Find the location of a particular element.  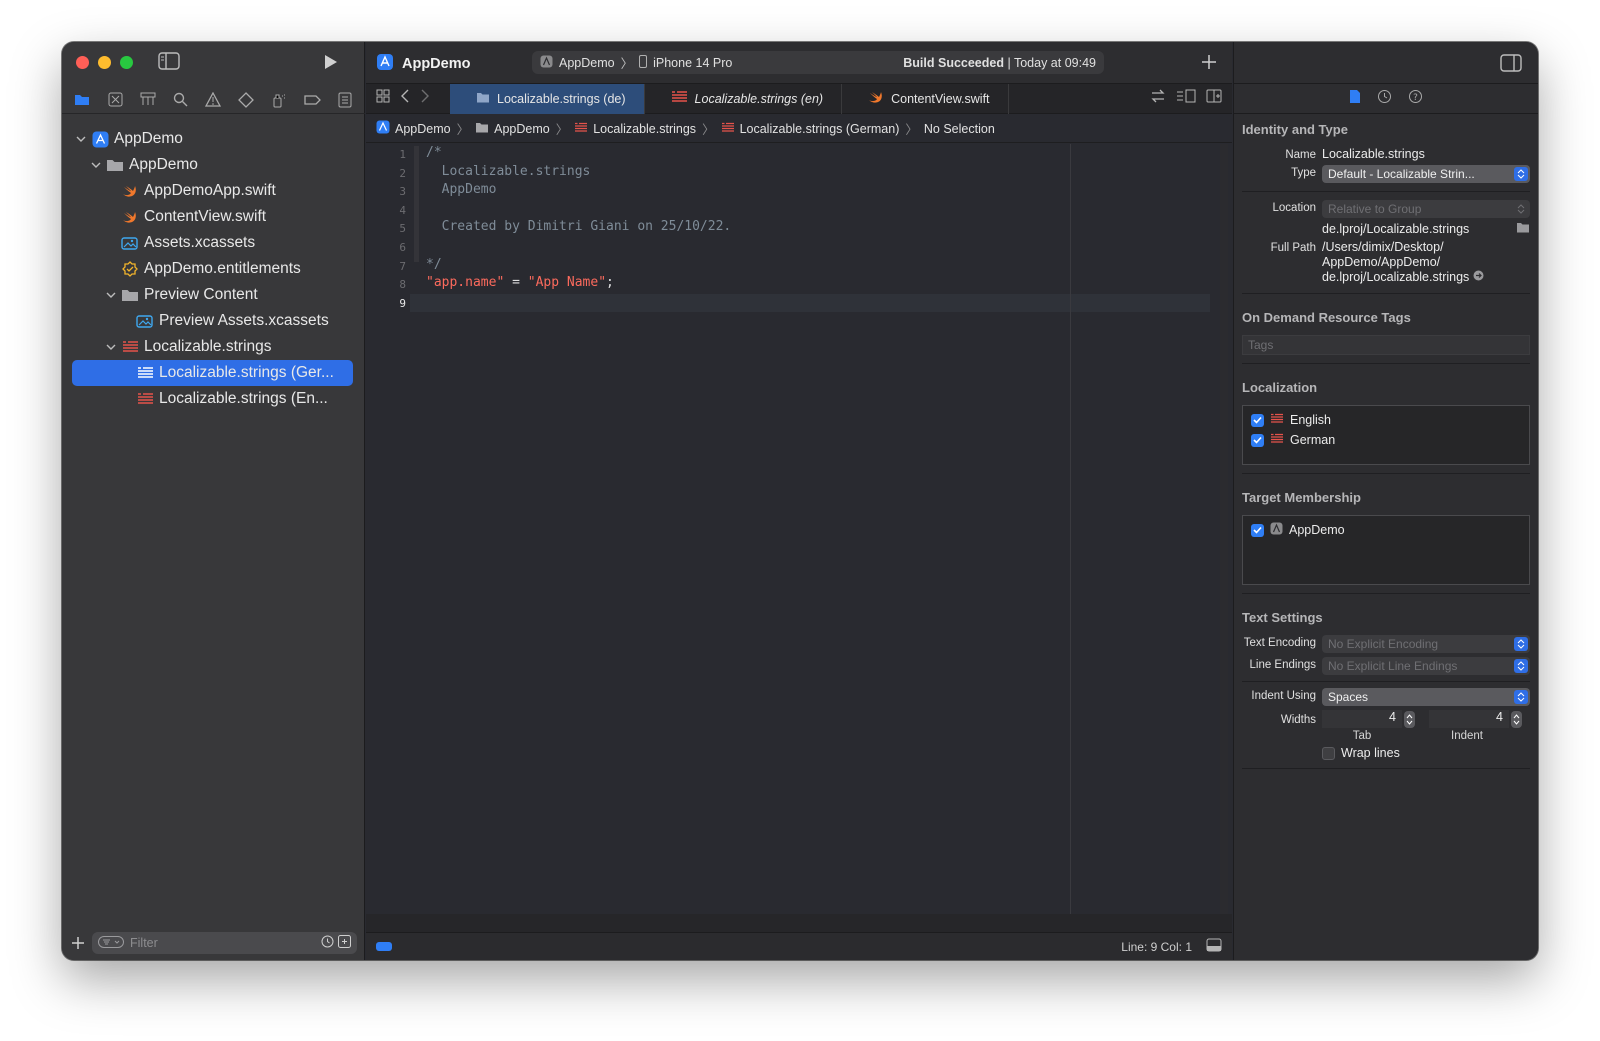

minimize-window-button is located at coordinates (104, 62).